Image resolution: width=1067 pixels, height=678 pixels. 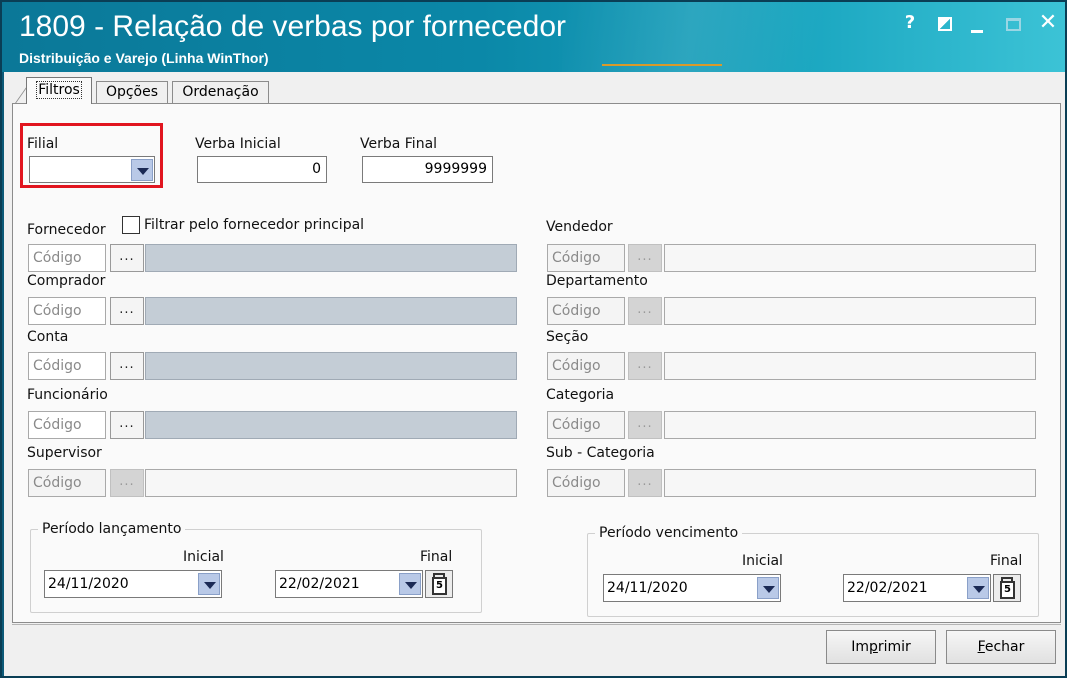 I want to click on lancamento-inicial-label: Inicial, so click(x=203, y=557).